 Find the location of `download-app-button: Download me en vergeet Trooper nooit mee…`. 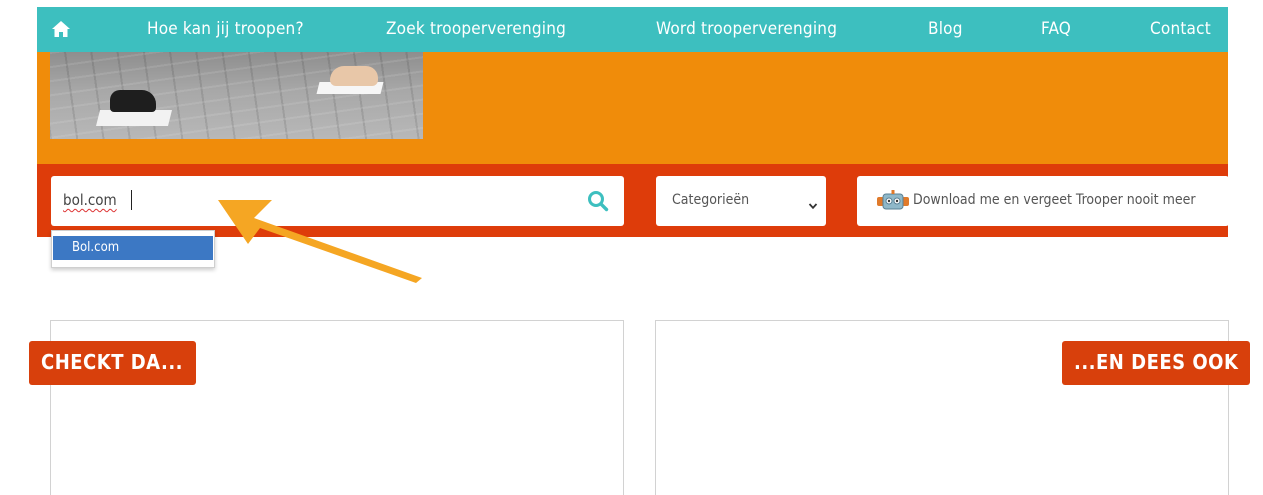

download-app-button: Download me en vergeet Trooper nooit mee… is located at coordinates (1043, 201).